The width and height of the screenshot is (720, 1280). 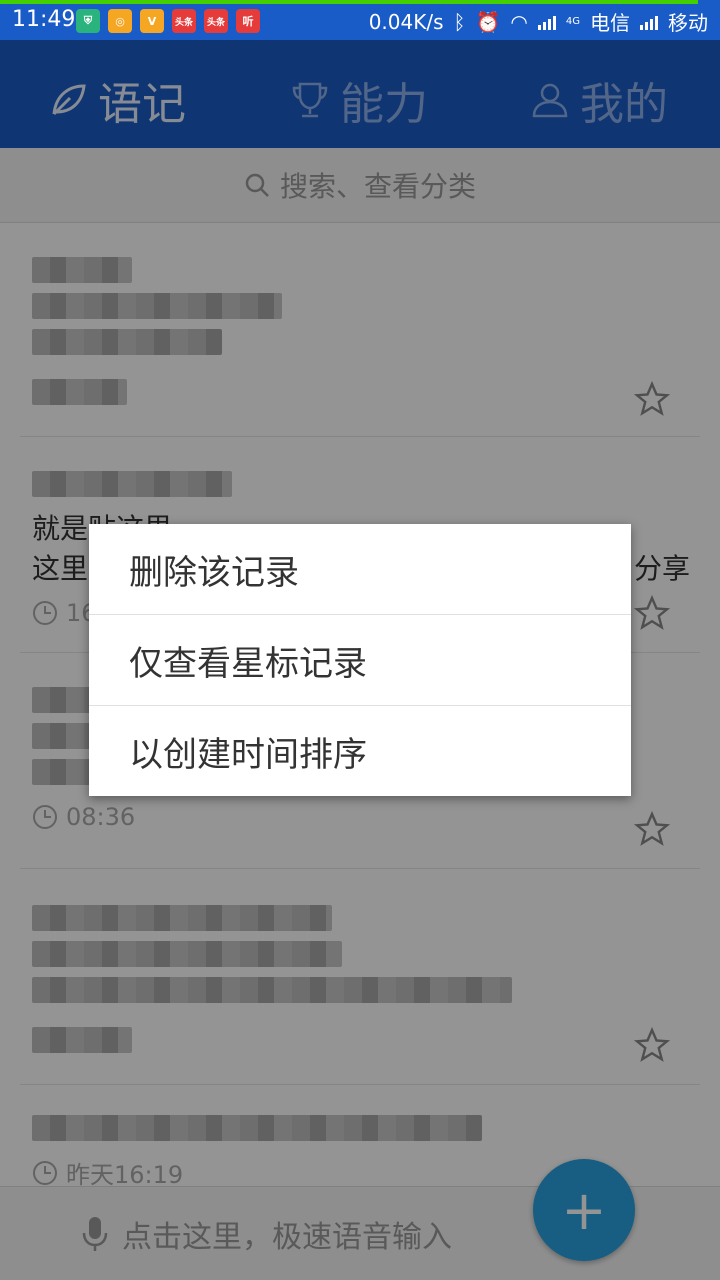 What do you see at coordinates (572, 21) in the screenshot?
I see `network-type: 4G` at bounding box center [572, 21].